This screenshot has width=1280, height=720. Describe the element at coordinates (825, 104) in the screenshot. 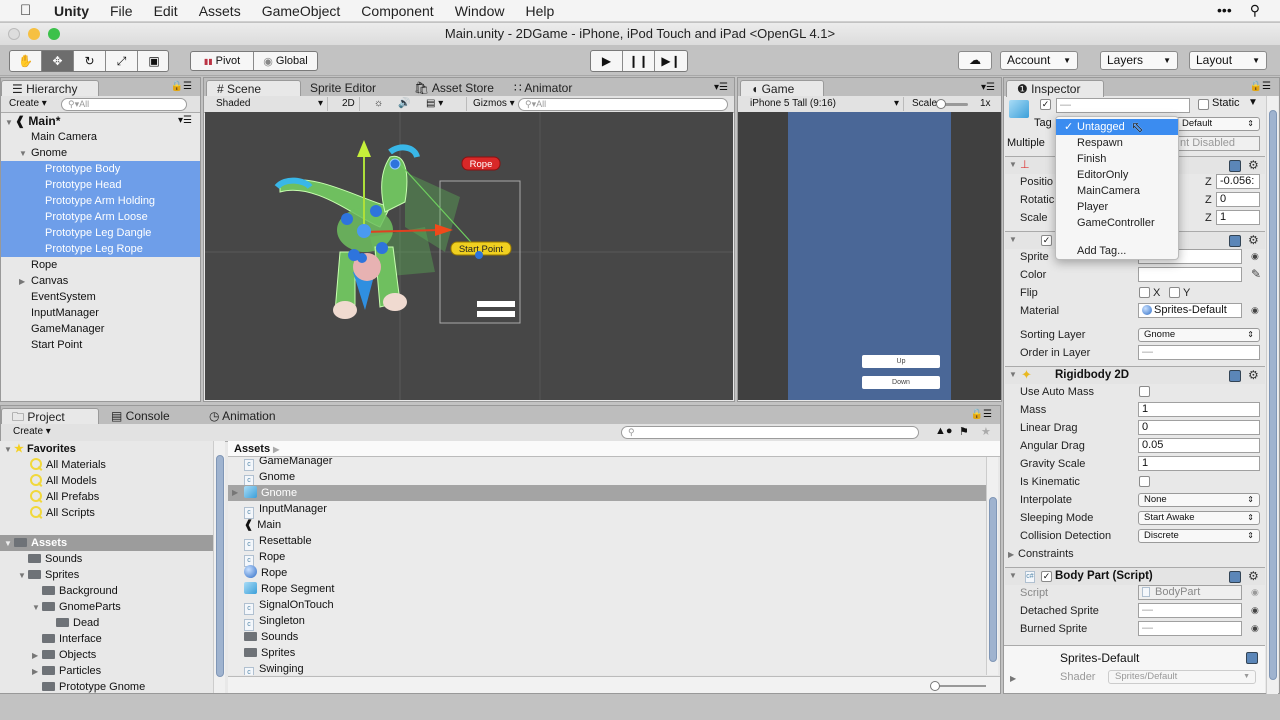

I see `aspect-dropdown: iPhone 5 Tall (9:16) ▾` at that location.